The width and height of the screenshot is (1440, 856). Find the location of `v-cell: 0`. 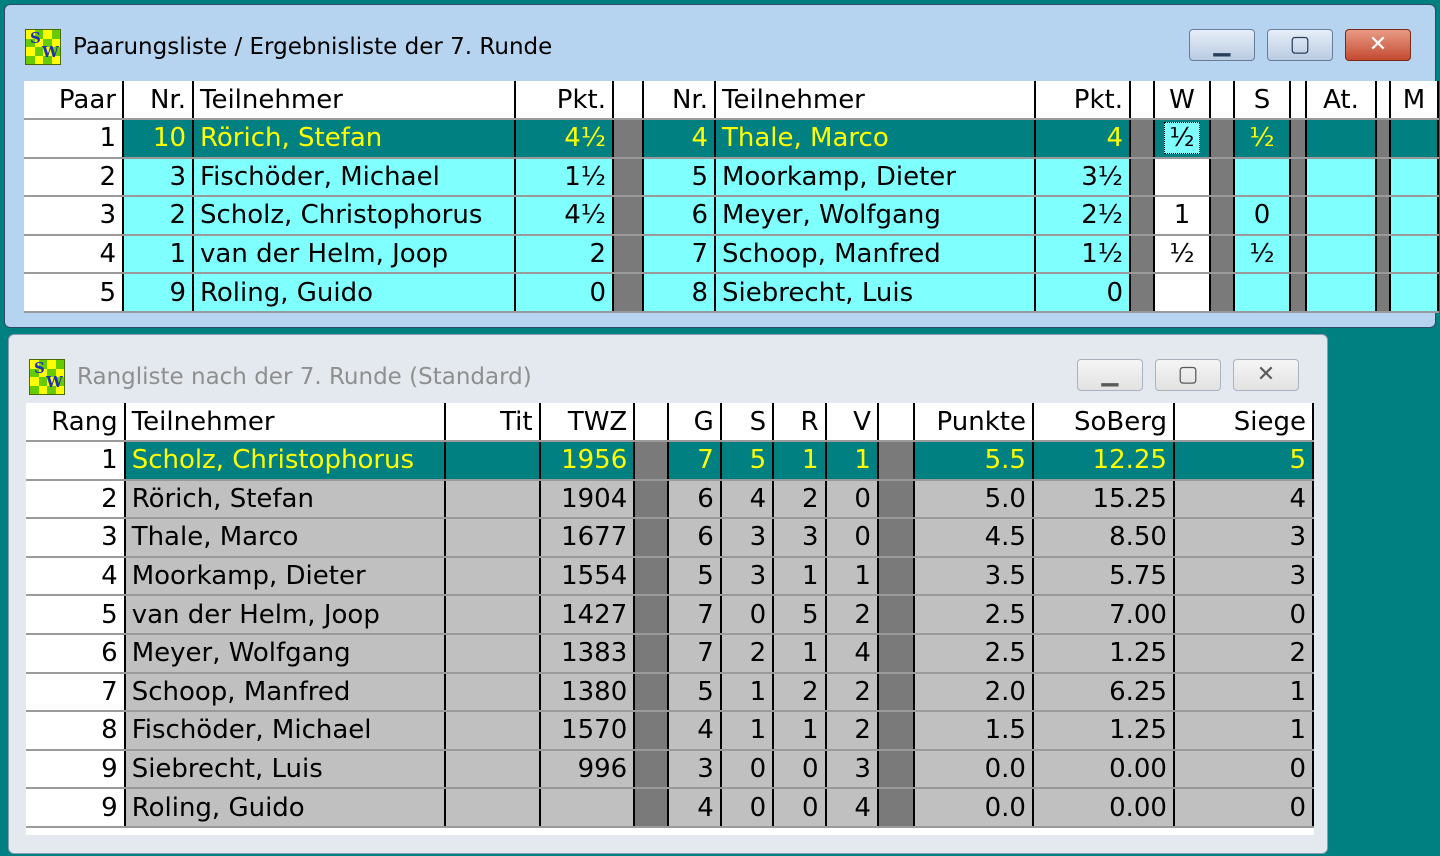

v-cell: 0 is located at coordinates (852, 499).